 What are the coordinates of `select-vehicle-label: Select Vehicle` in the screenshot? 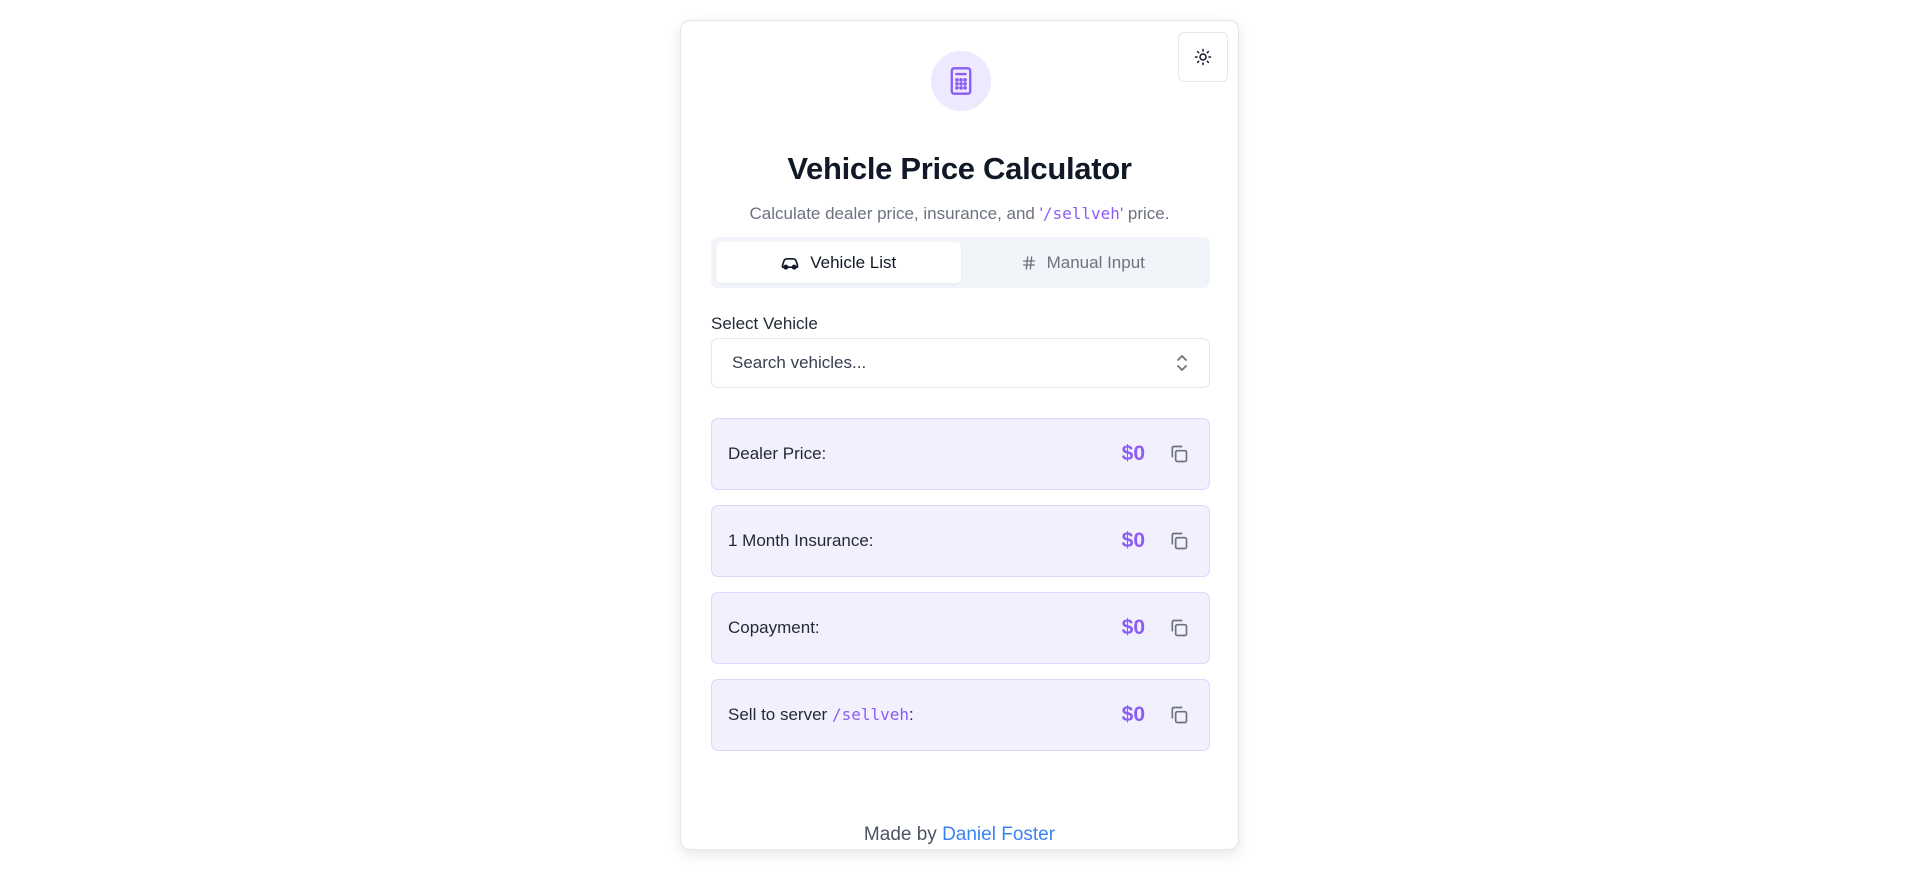 It's located at (764, 323).